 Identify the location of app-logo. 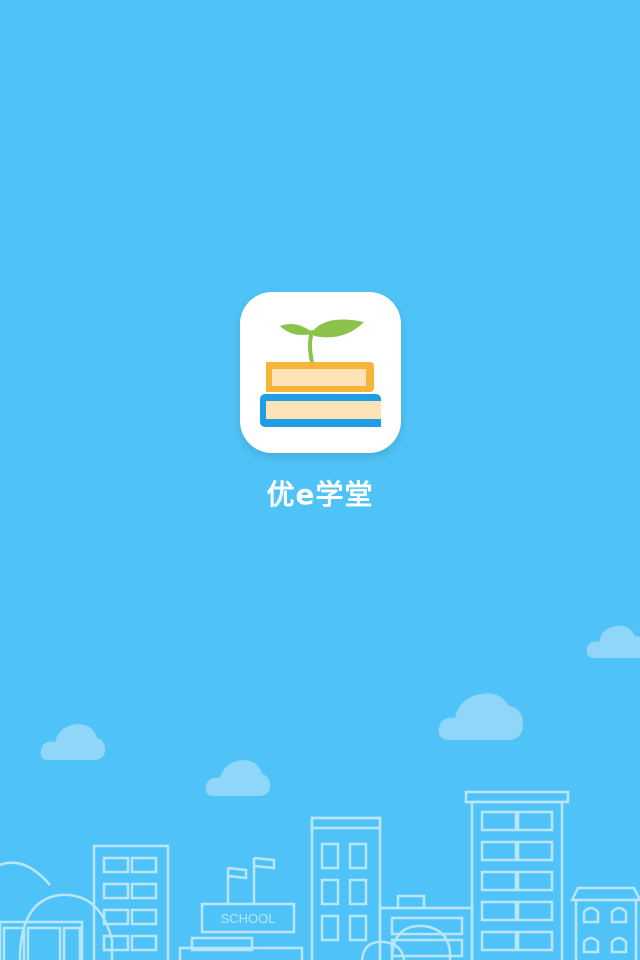
(320, 372).